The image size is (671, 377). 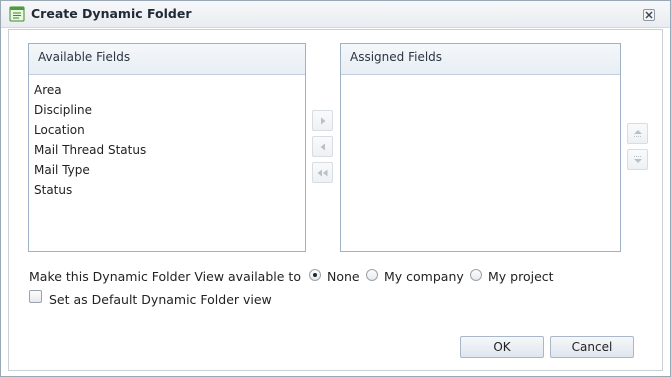 I want to click on list-item: Location, so click(x=169, y=130).